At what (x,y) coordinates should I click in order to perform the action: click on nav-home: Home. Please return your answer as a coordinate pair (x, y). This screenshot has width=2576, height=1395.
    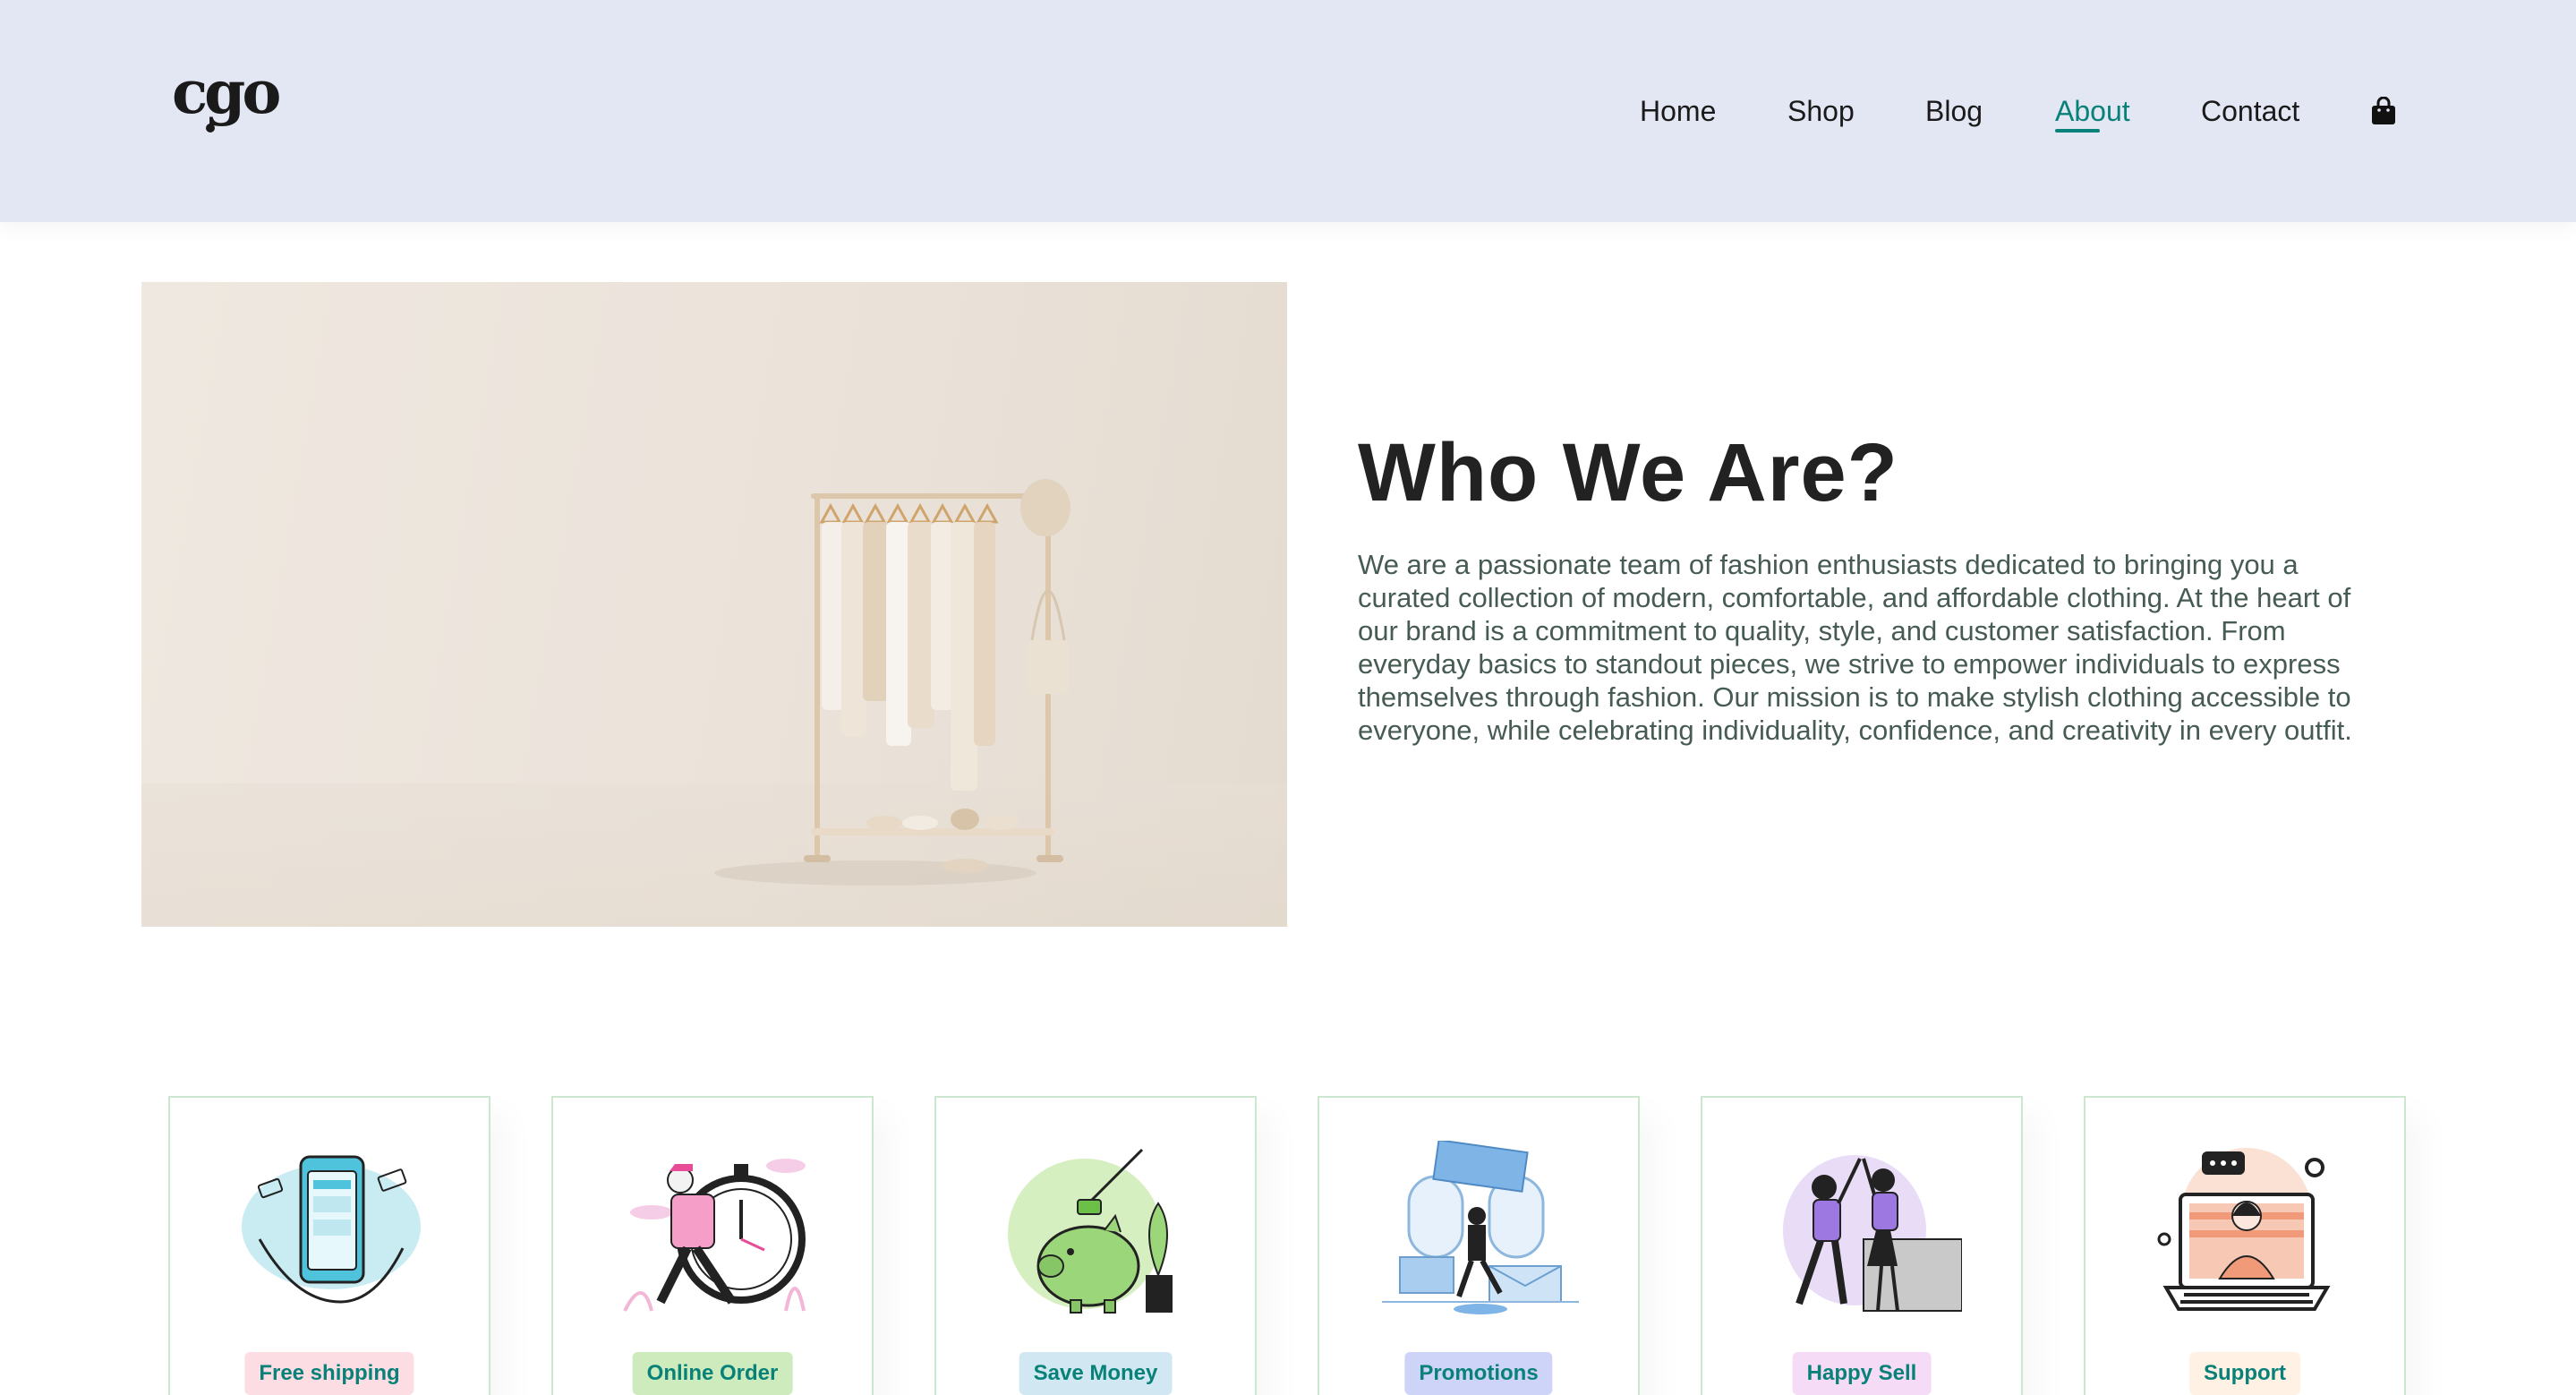
    Looking at the image, I should click on (1678, 111).